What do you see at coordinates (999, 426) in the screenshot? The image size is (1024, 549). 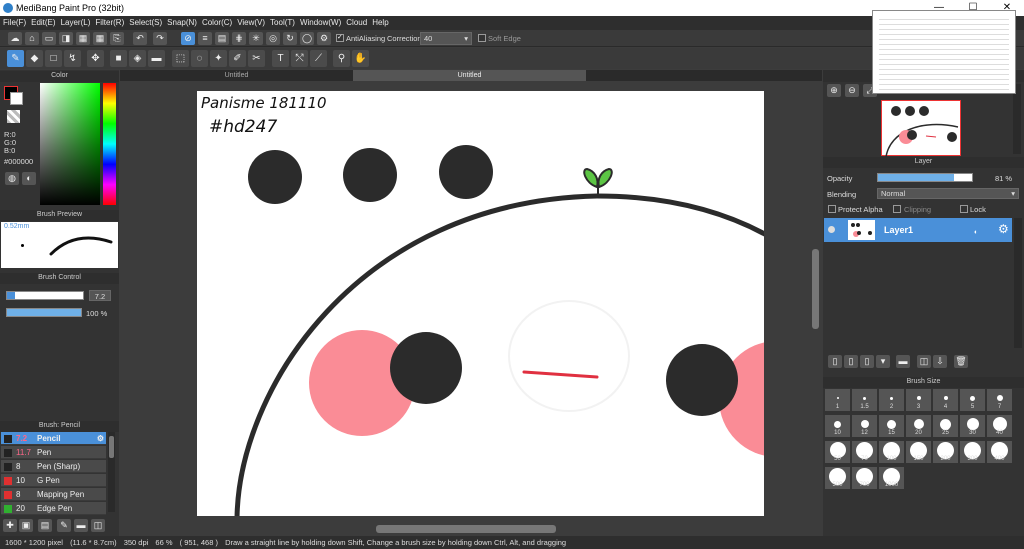 I see `brush-size-cell: 40` at bounding box center [999, 426].